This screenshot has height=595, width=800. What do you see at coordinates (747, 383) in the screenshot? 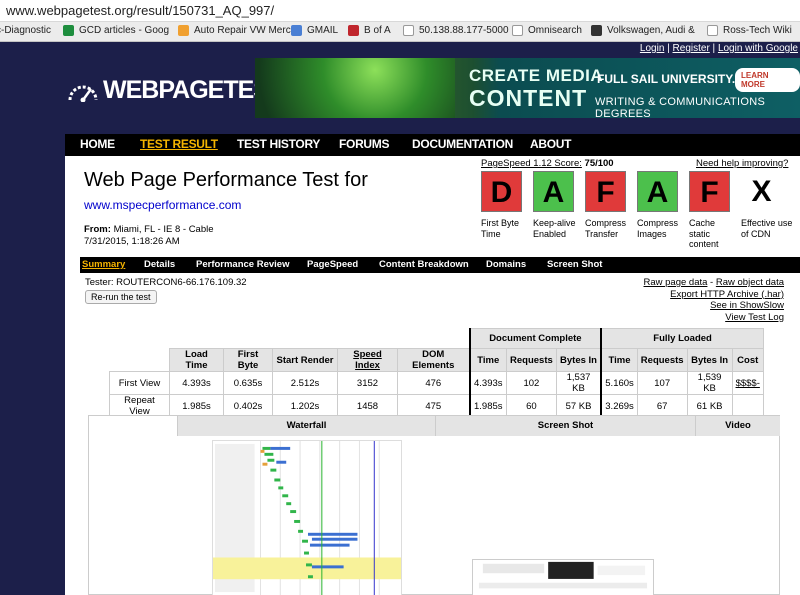
I see `cost-link: $$$$-` at bounding box center [747, 383].